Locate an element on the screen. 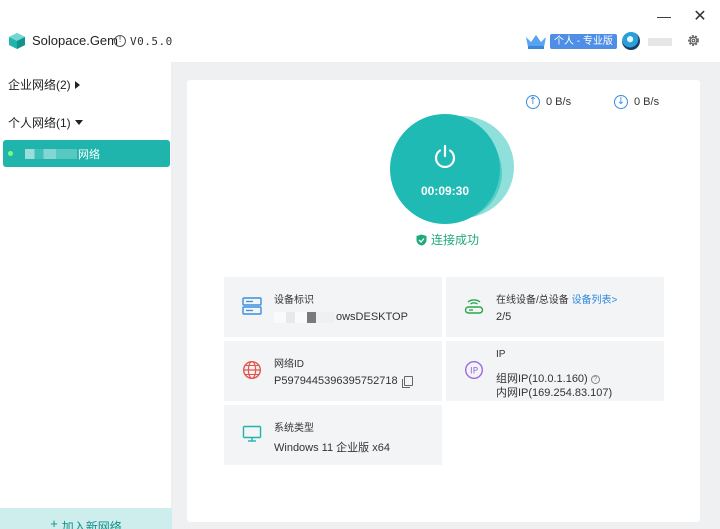  vip-badge: 个人 - 专业版 is located at coordinates (583, 41).